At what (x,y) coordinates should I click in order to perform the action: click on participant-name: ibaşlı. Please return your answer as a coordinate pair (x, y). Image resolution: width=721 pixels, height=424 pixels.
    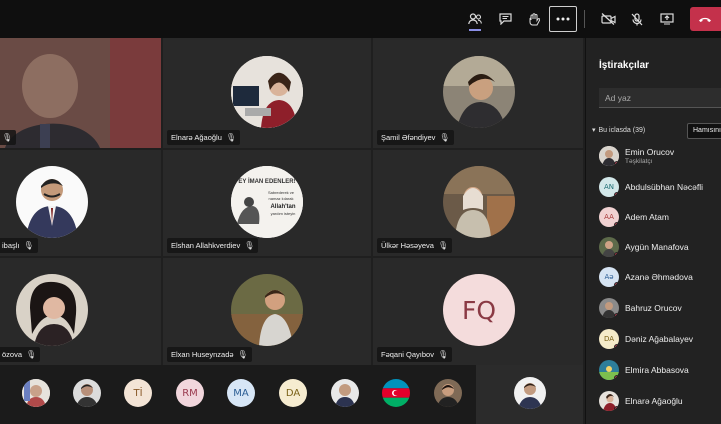
    Looking at the image, I should click on (11, 245).